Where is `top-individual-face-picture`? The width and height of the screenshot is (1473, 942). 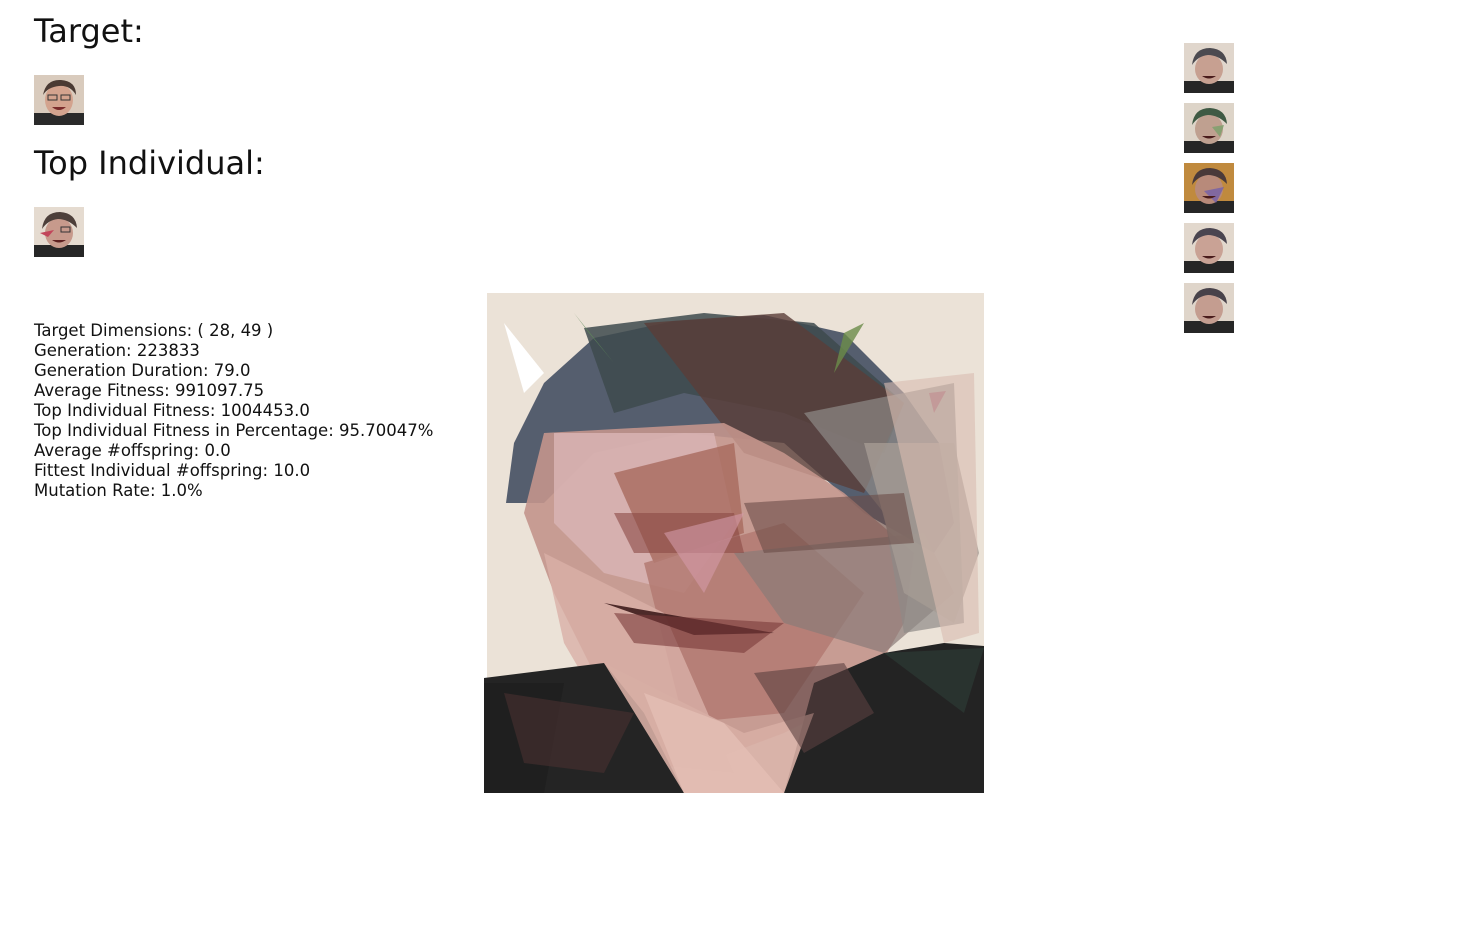
top-individual-face-picture is located at coordinates (59, 232).